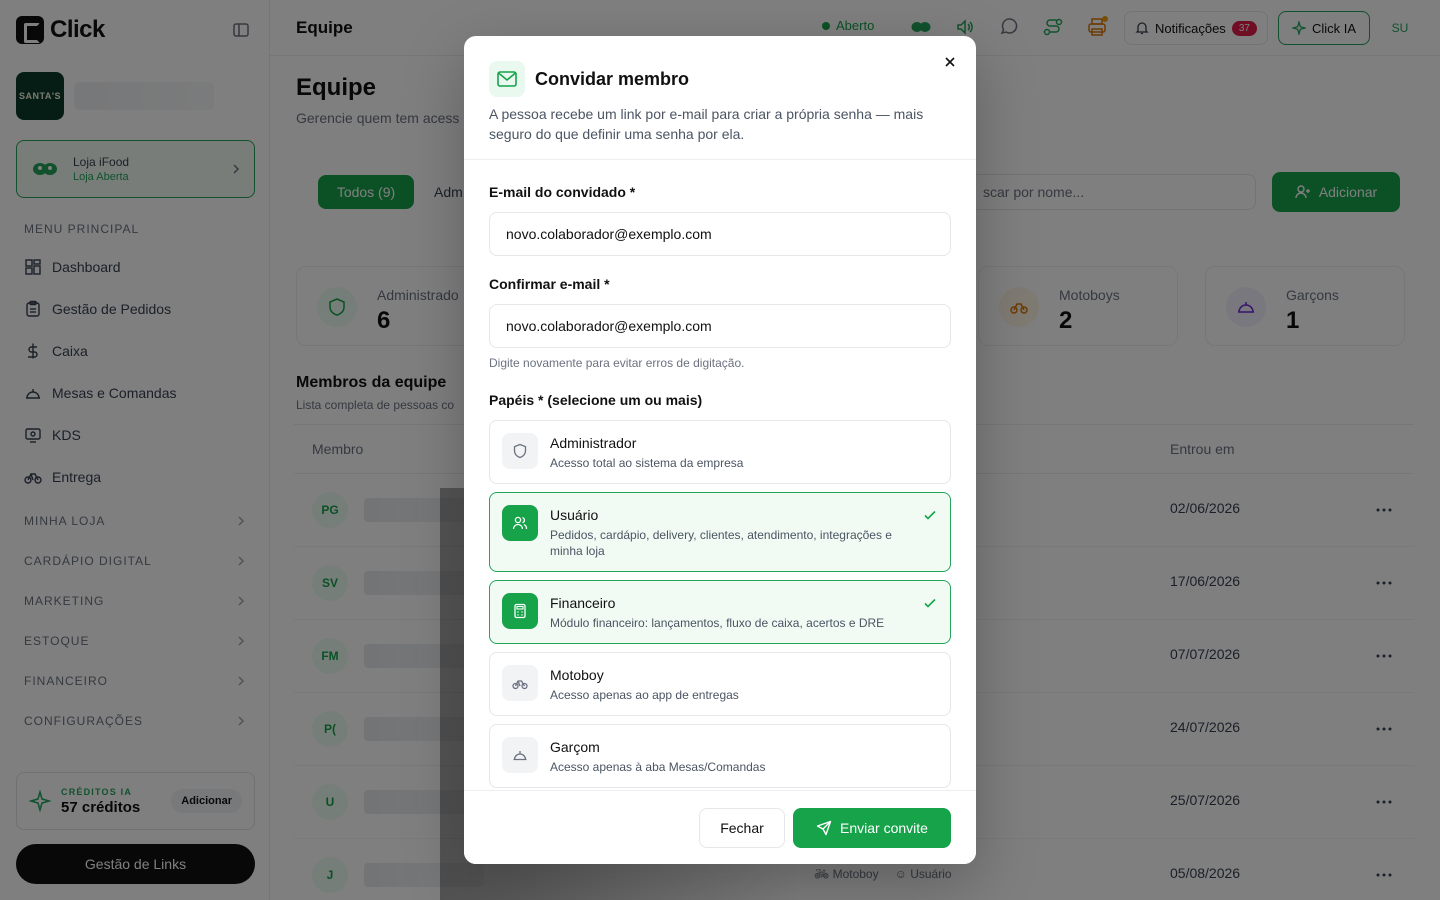 Image resolution: width=1440 pixels, height=900 pixels. Describe the element at coordinates (824, 828) in the screenshot. I see `send-icon` at that location.